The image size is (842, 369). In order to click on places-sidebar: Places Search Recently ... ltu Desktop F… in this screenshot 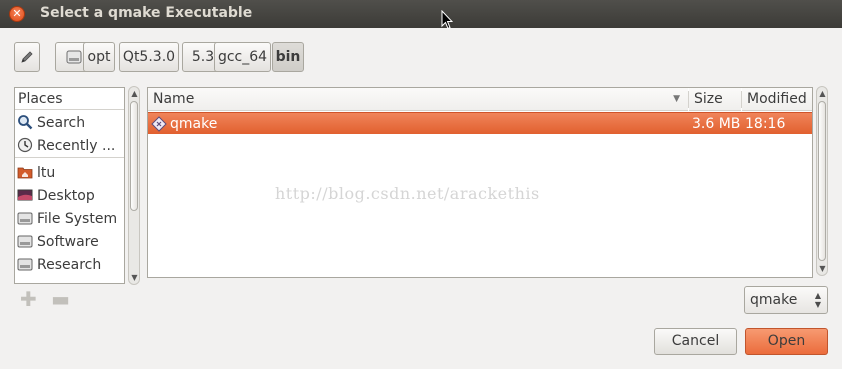, I will do `click(69, 185)`.